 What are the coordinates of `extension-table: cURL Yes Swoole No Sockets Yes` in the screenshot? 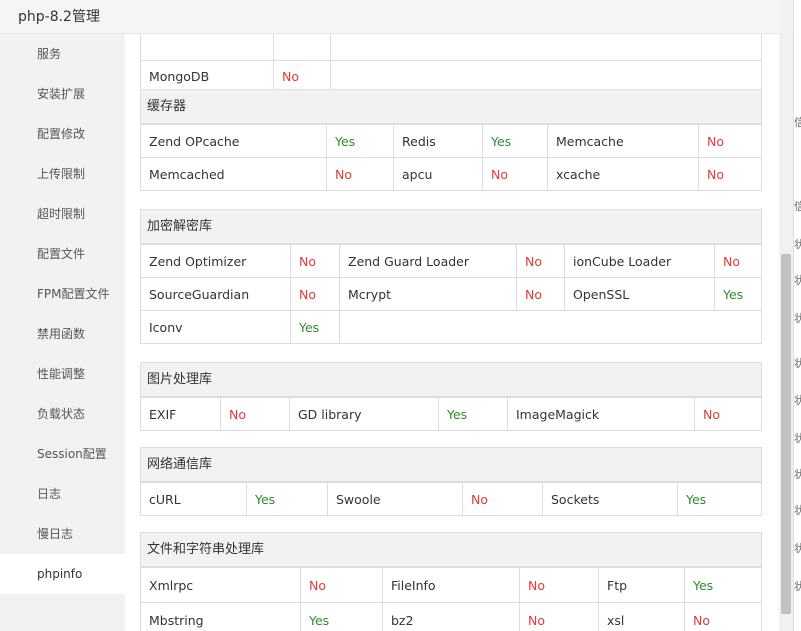 It's located at (451, 499).